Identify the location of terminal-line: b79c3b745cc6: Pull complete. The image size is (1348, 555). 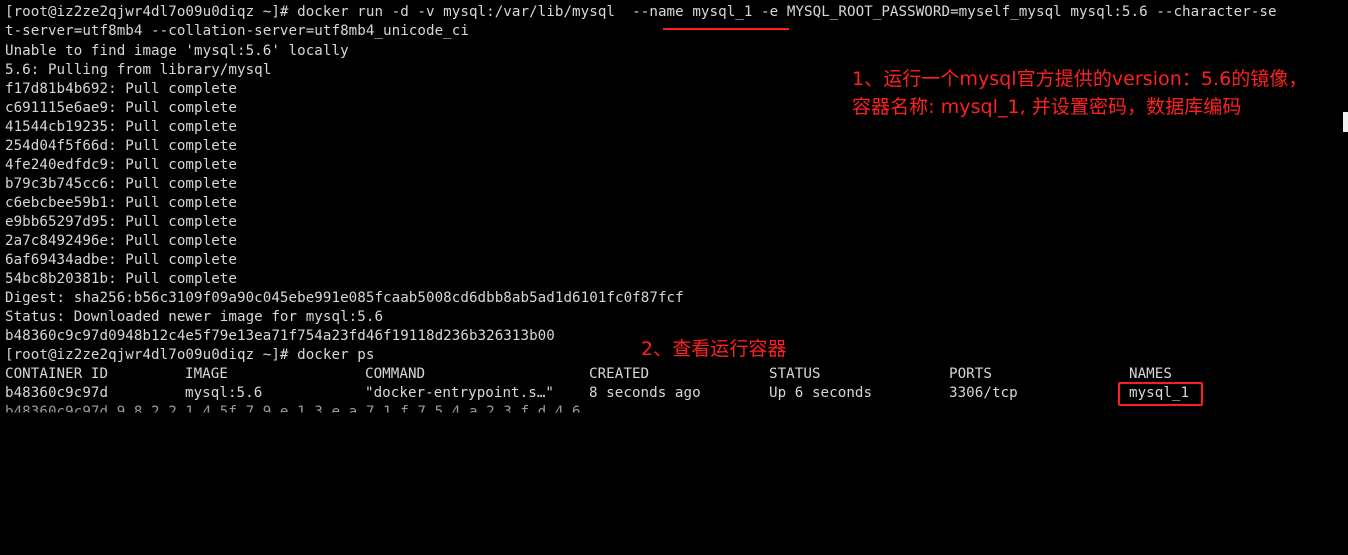
(121, 184).